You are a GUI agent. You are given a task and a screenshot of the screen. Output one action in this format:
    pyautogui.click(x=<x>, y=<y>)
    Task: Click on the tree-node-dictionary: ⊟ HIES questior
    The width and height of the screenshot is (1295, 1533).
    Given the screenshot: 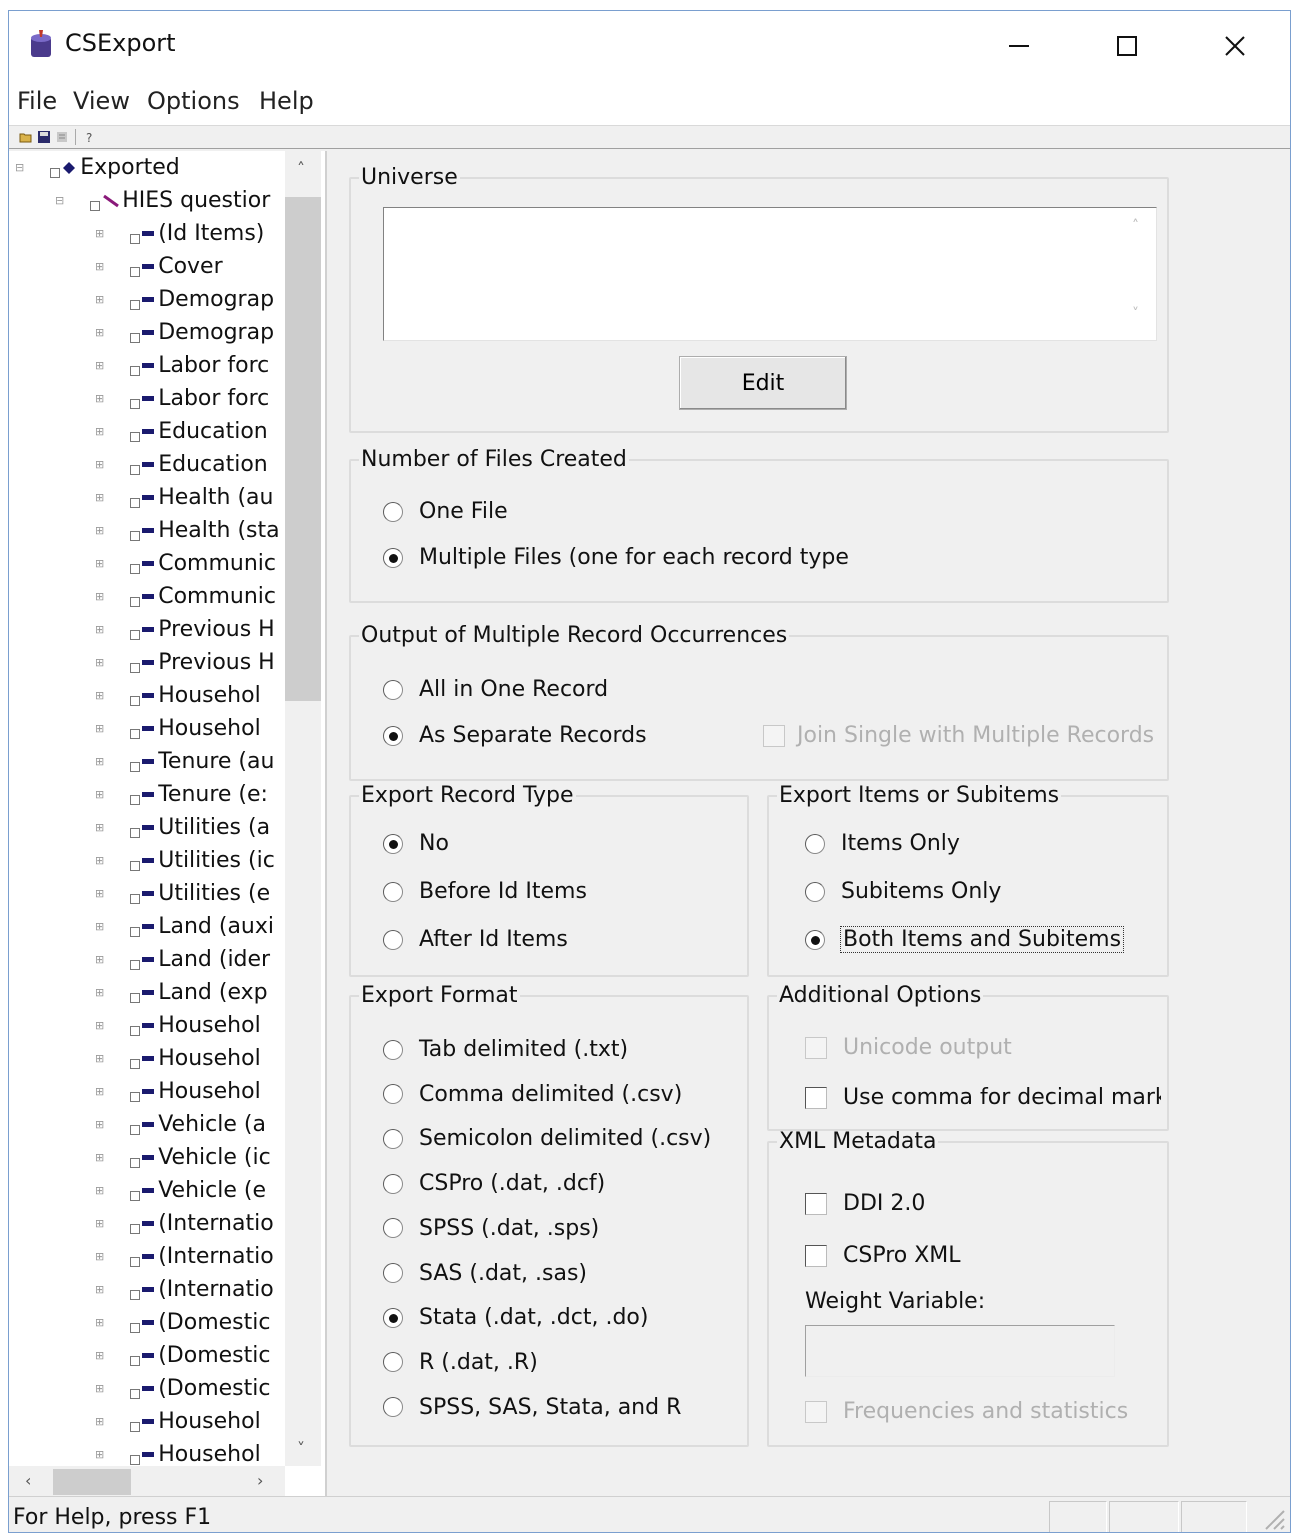 What is the action you would take?
    pyautogui.click(x=162, y=200)
    